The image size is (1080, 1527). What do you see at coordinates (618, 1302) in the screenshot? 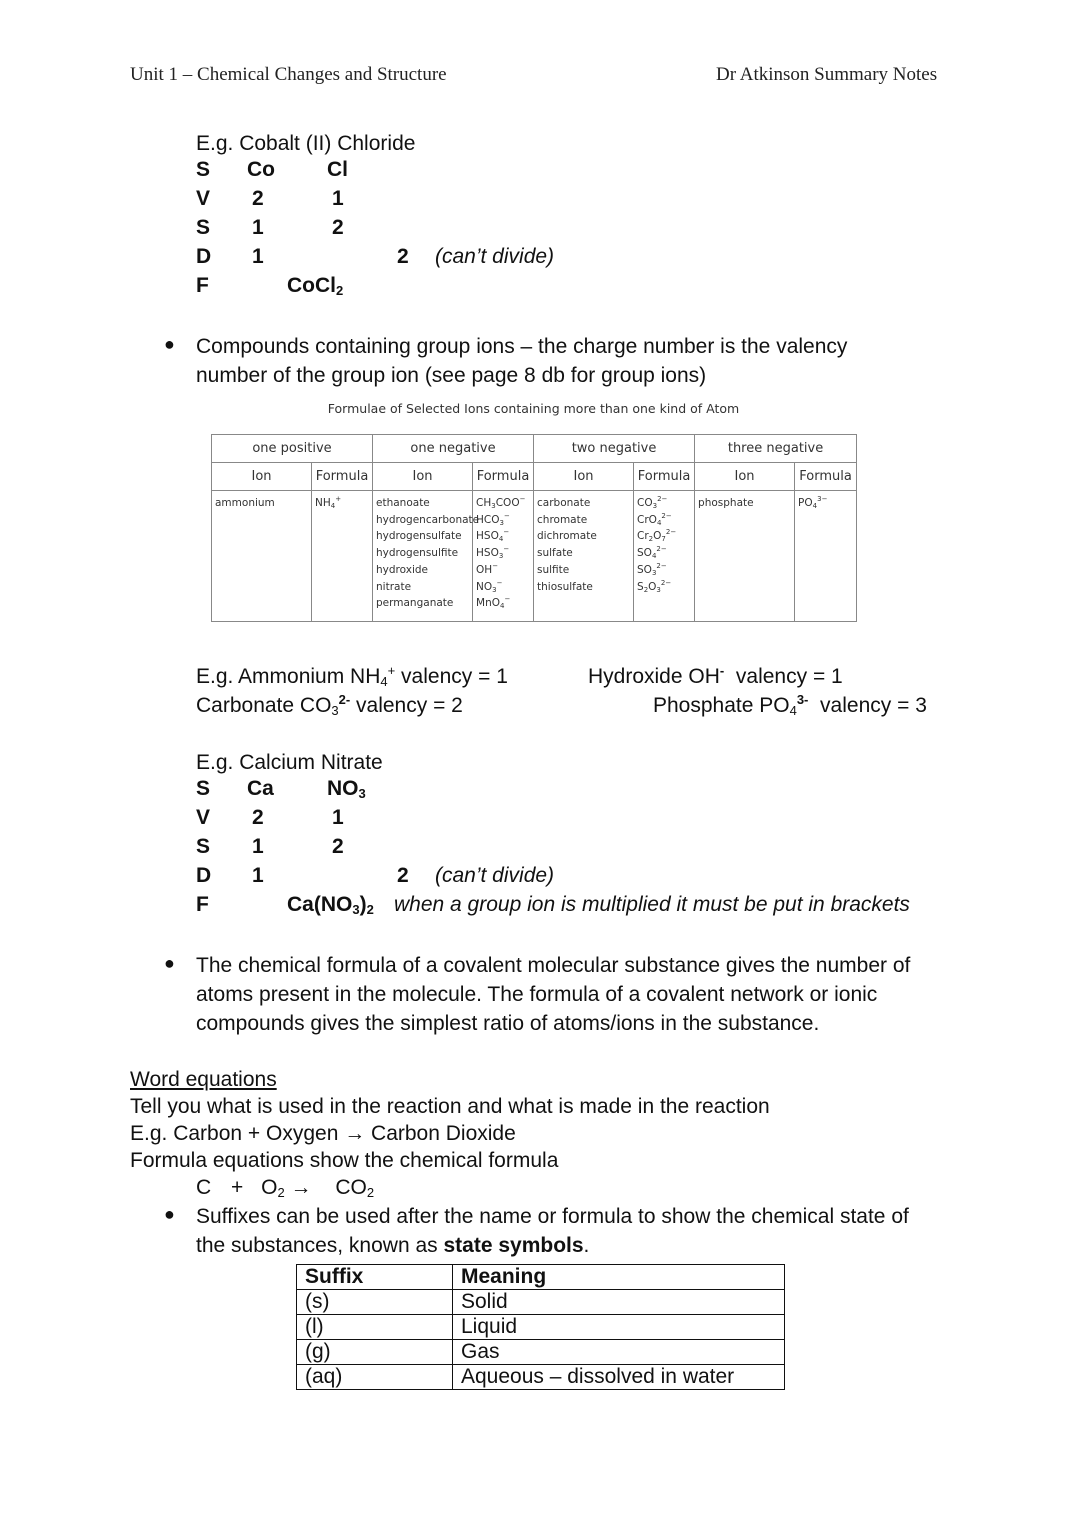
I see `meaning-cell: Solid` at bounding box center [618, 1302].